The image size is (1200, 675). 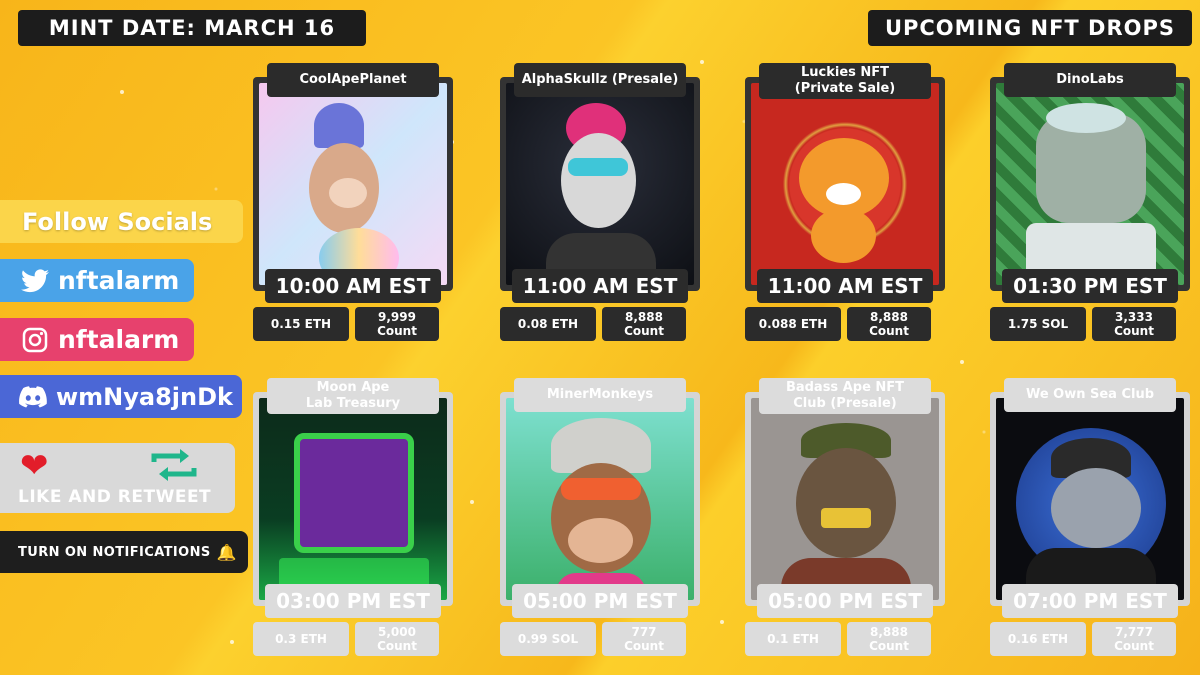 What do you see at coordinates (192, 28) in the screenshot?
I see `mint-date-badge: MINT DATE: MARCH 16` at bounding box center [192, 28].